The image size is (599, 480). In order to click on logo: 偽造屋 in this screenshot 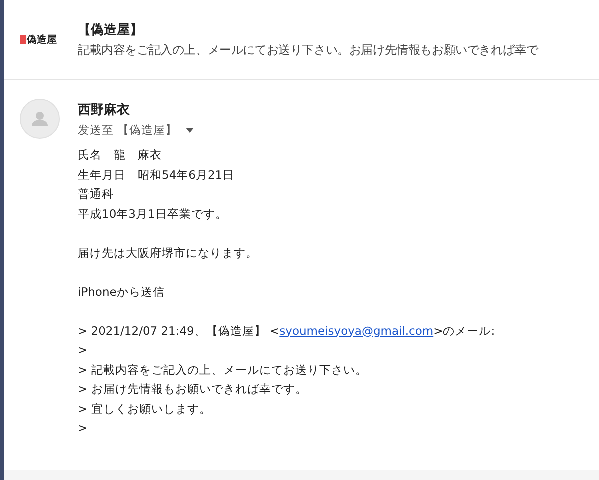, I will do `click(49, 39)`.